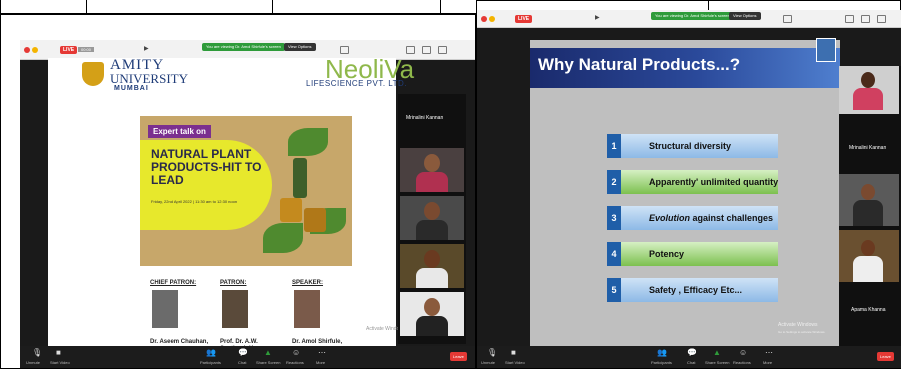 The height and width of the screenshot is (369, 901). What do you see at coordinates (317, 342) in the screenshot?
I see `speaker-name: Dr. Amol Shirfule,` at bounding box center [317, 342].